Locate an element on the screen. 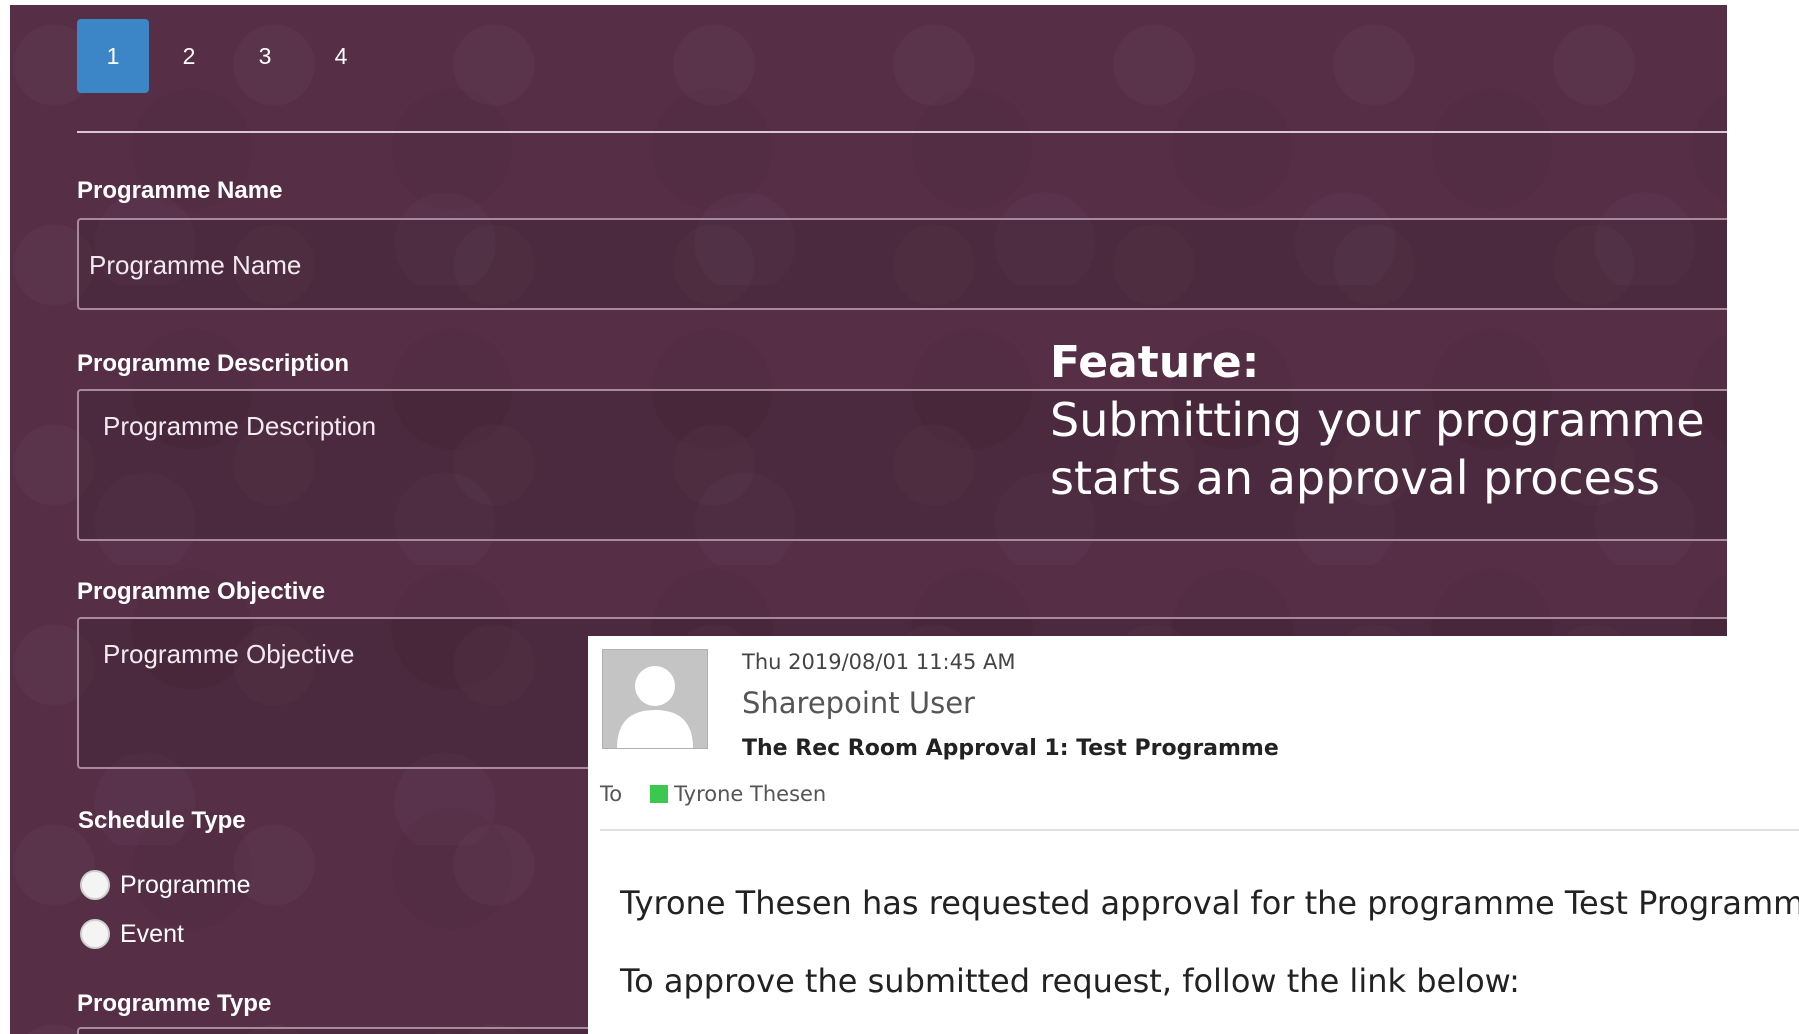 This screenshot has height=1034, width=1799. email-date: Thu 2019/08/01 11:45 AM is located at coordinates (879, 662).